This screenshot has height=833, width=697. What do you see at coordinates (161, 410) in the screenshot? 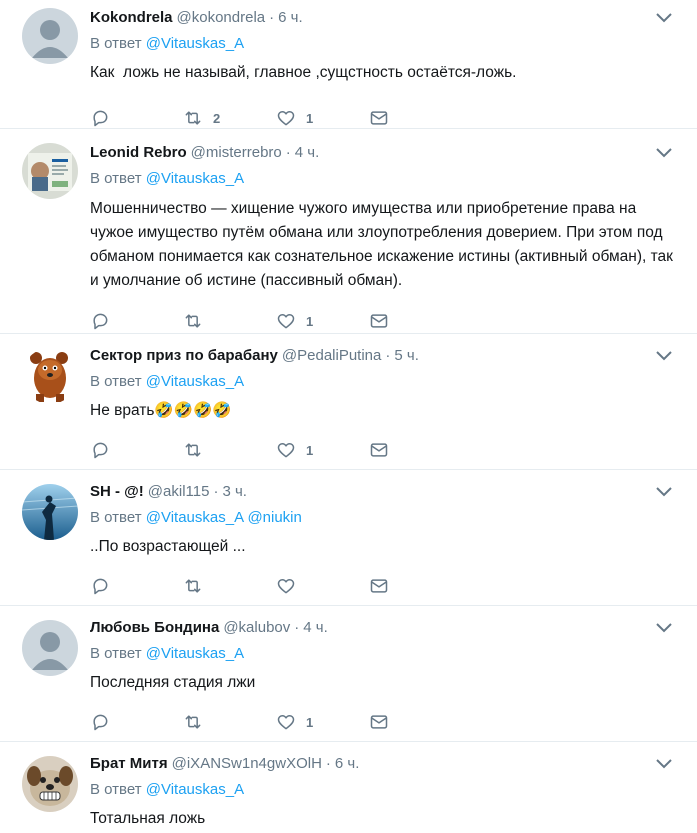
I see `tweet-text: Не врать🤣🤣🤣🤣` at bounding box center [161, 410].